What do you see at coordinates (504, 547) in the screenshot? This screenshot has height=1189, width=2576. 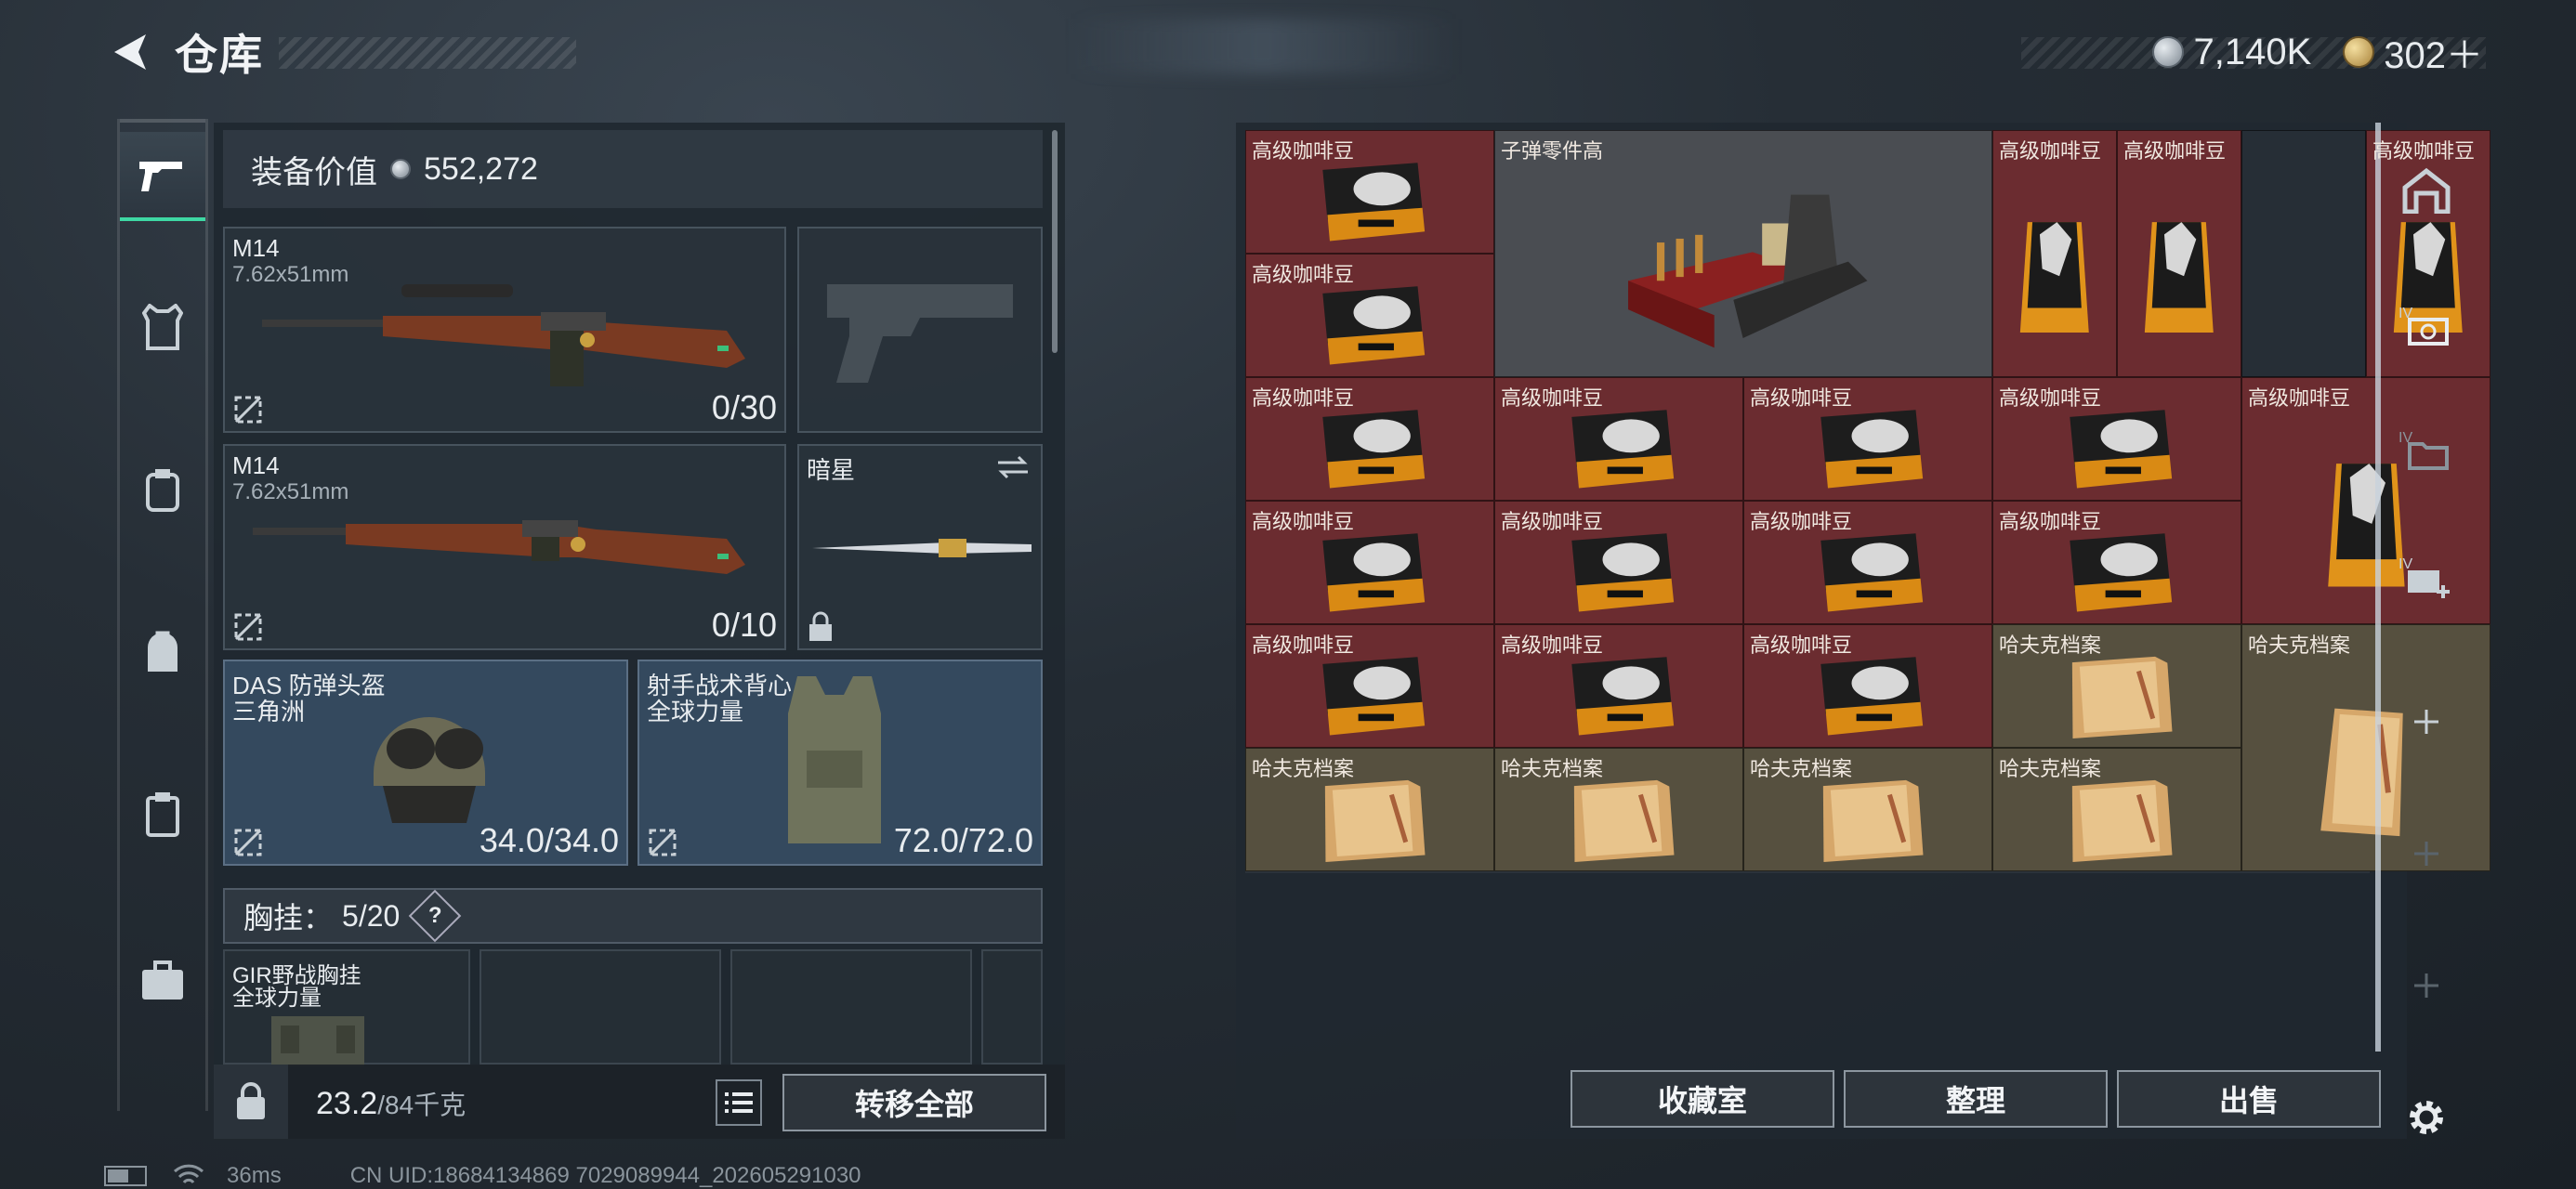 I see `primary-weapon-slot-2: M14 7.62x51mm 0/10` at bounding box center [504, 547].